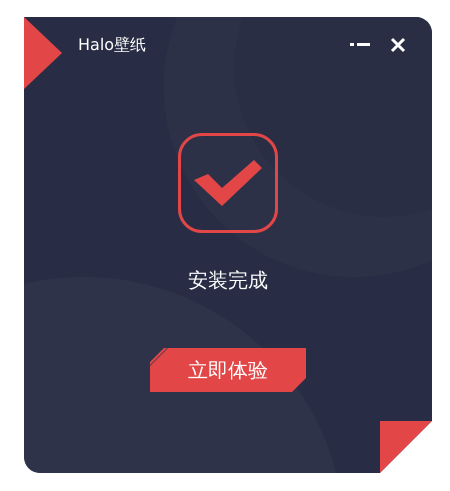 The image size is (450, 491). I want to click on stripe-icon, so click(159, 357).